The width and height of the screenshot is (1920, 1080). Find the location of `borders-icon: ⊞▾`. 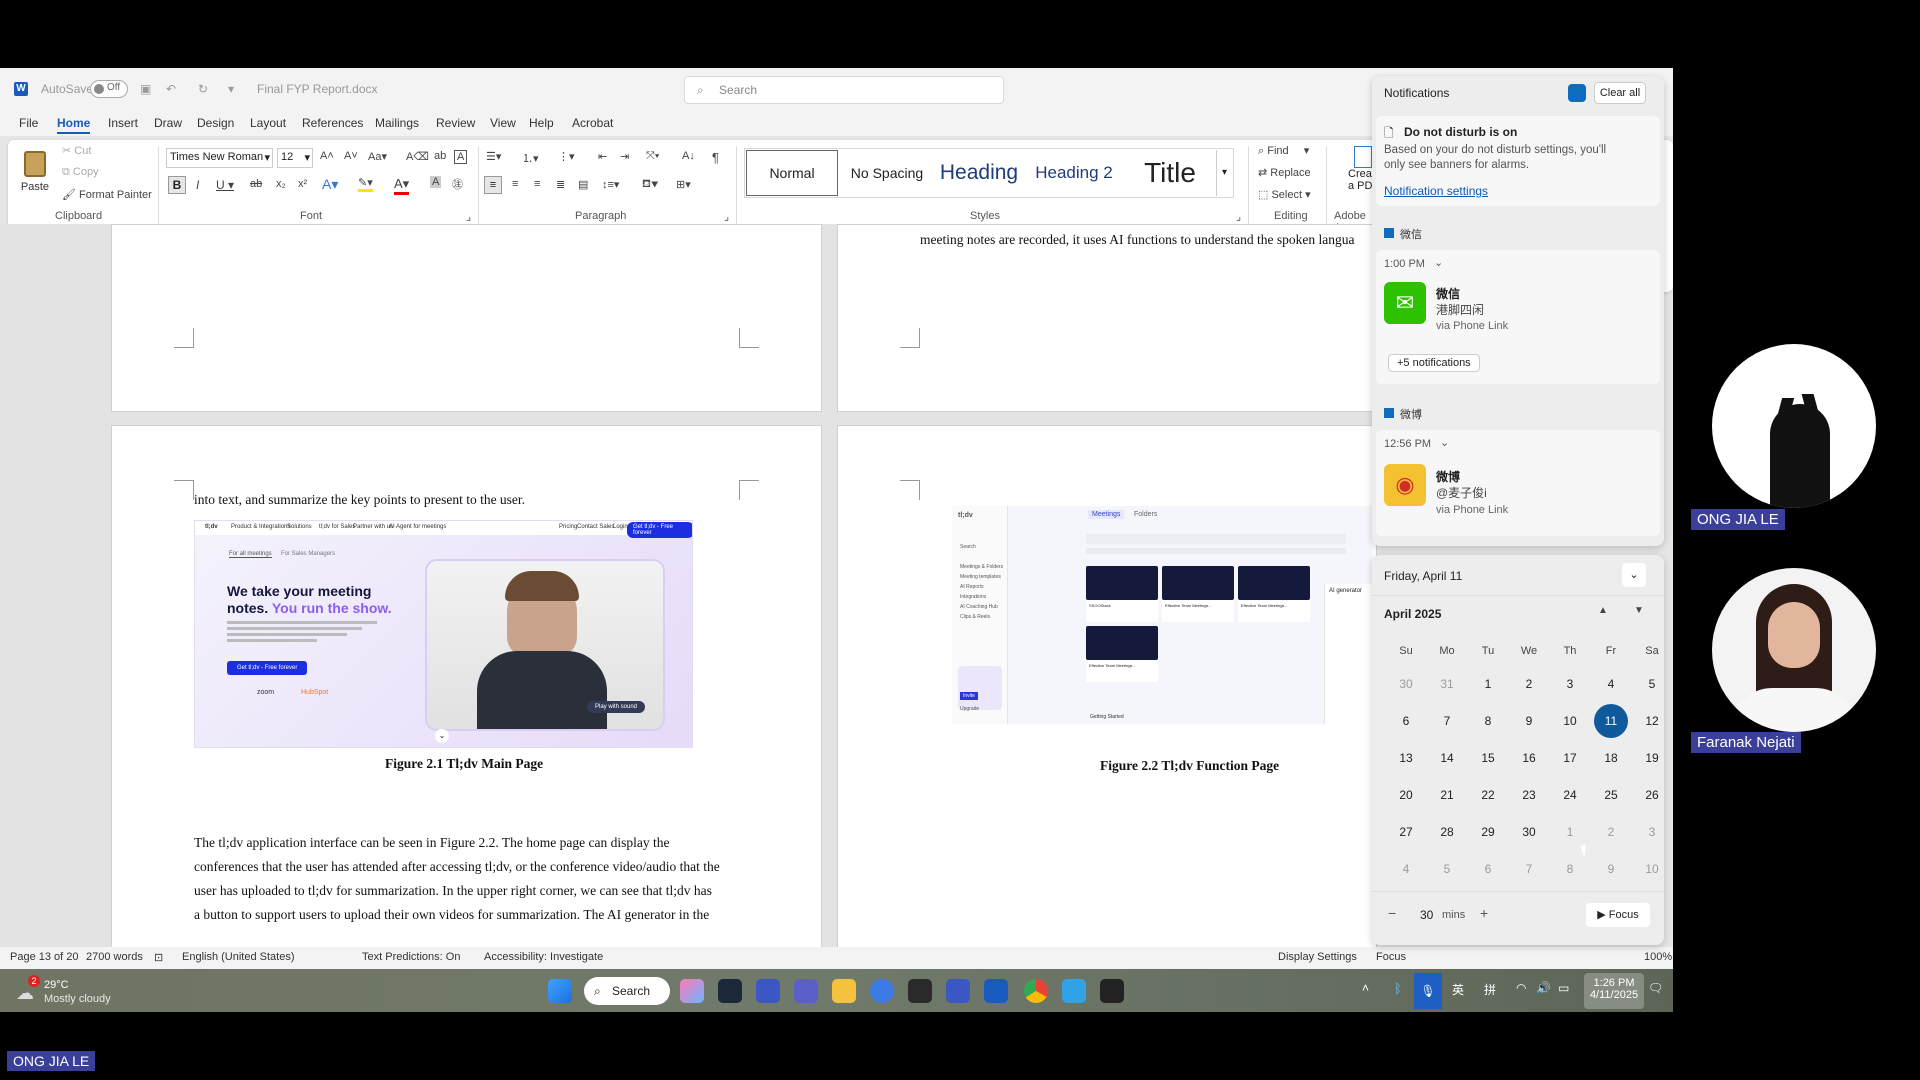

borders-icon: ⊞▾ is located at coordinates (683, 184).